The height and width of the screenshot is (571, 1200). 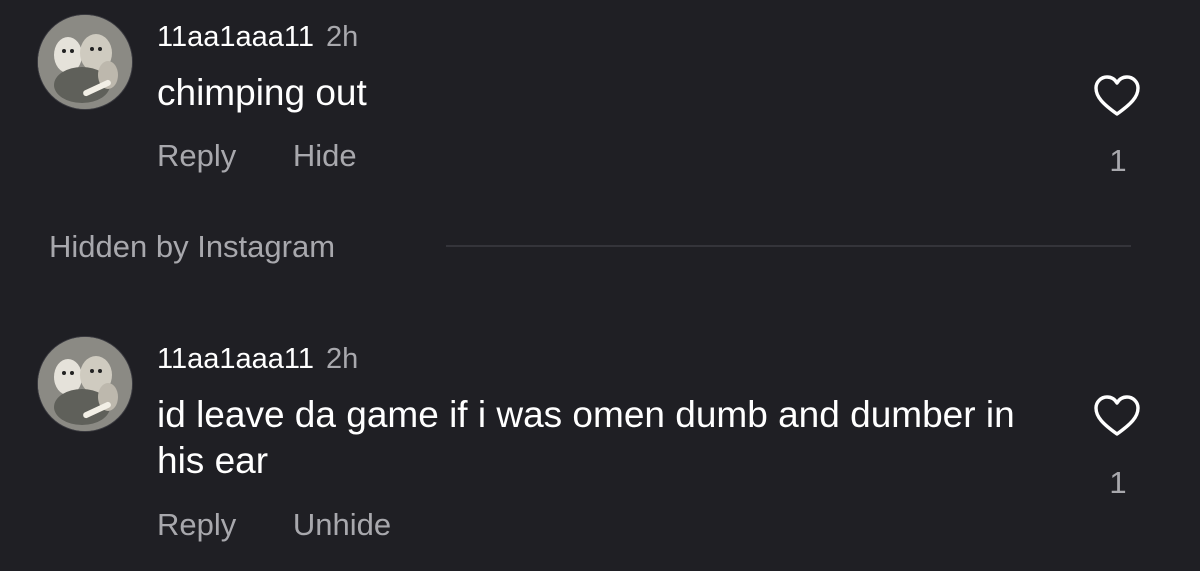 What do you see at coordinates (342, 525) in the screenshot?
I see `unhide-button: Unhide` at bounding box center [342, 525].